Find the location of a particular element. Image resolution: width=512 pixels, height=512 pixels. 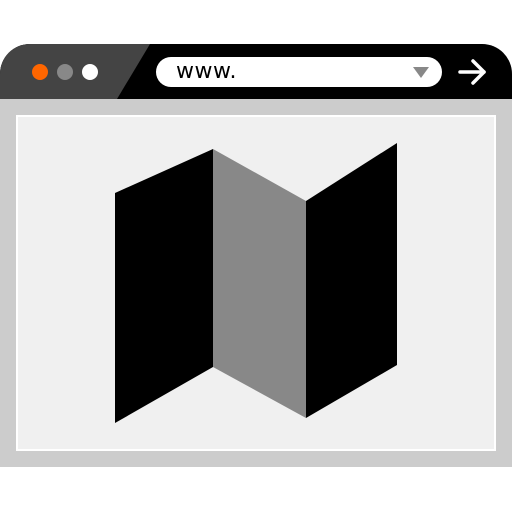

maximize-dot is located at coordinates (90, 72).